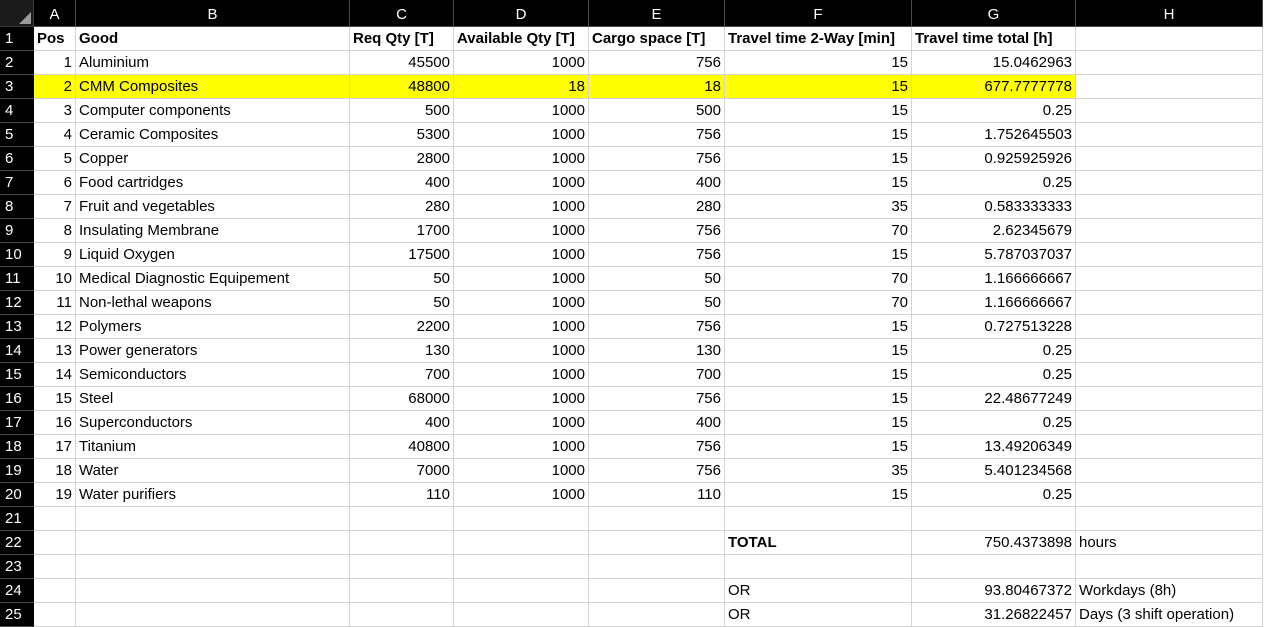  I want to click on row-header-1: 1, so click(17, 39).